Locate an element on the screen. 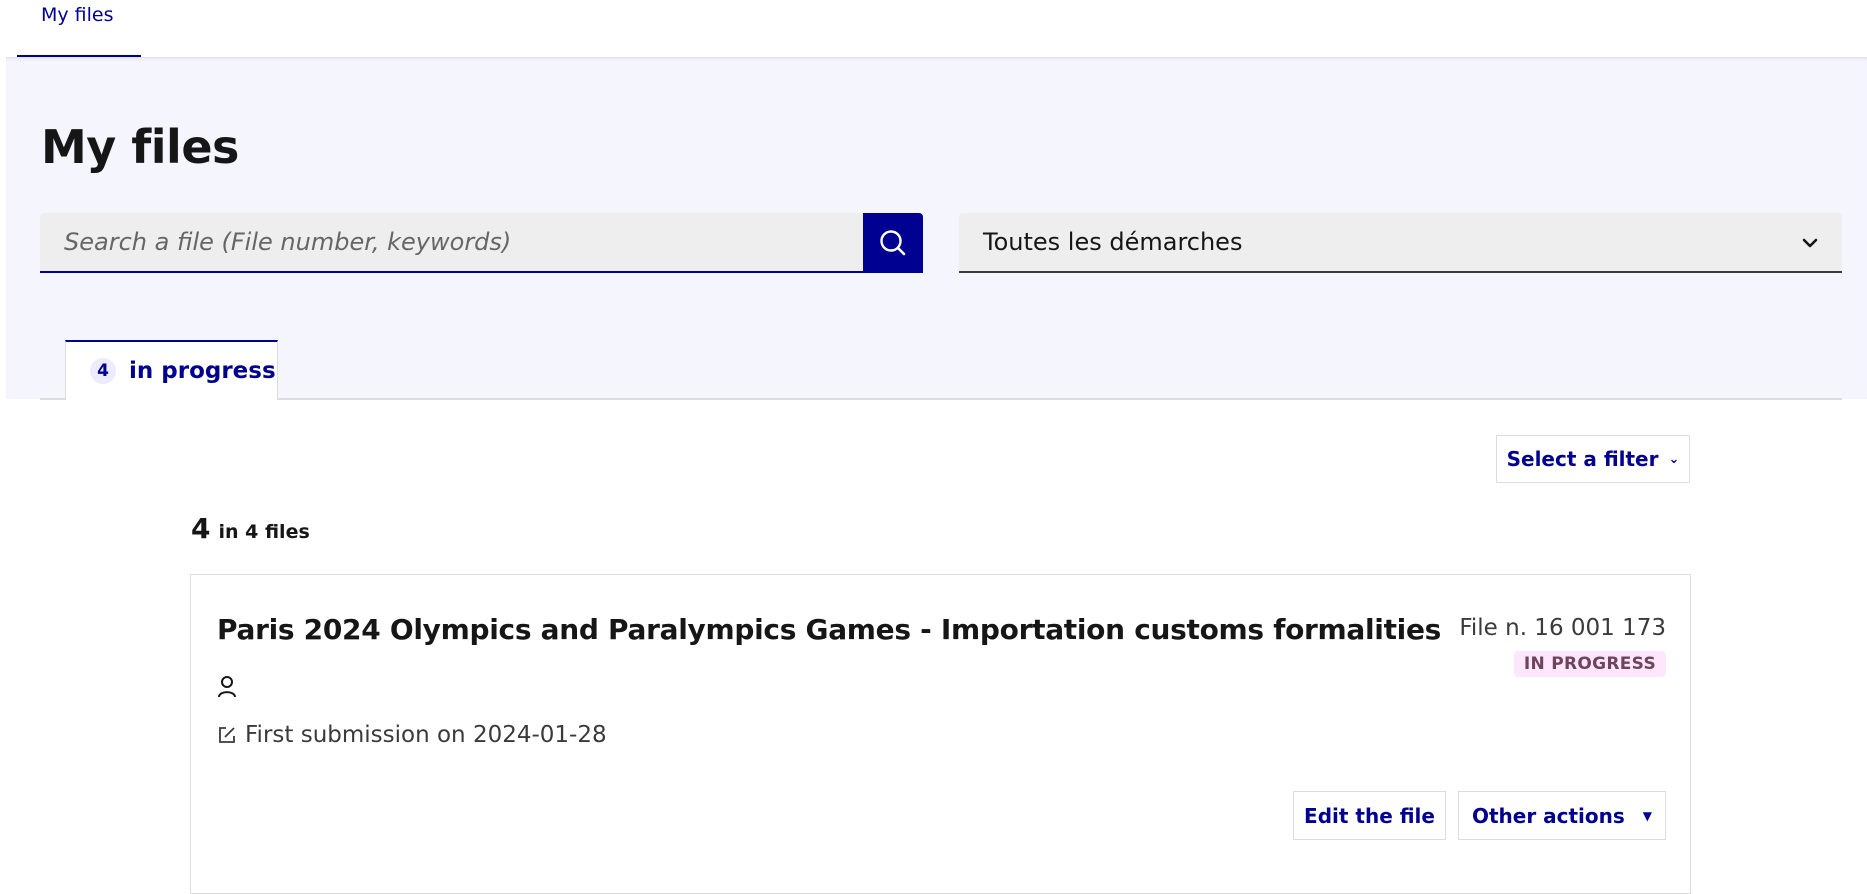 The width and height of the screenshot is (1867, 894). submission-text: First submission on 2024-01-28 is located at coordinates (426, 735).